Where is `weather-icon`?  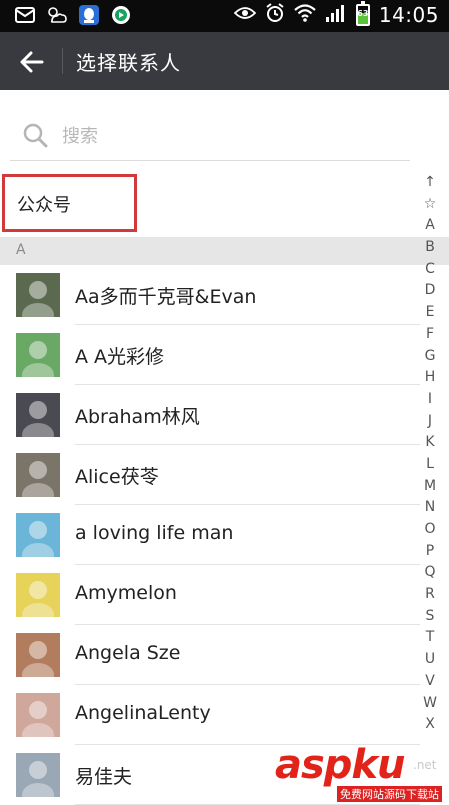 weather-icon is located at coordinates (57, 15).